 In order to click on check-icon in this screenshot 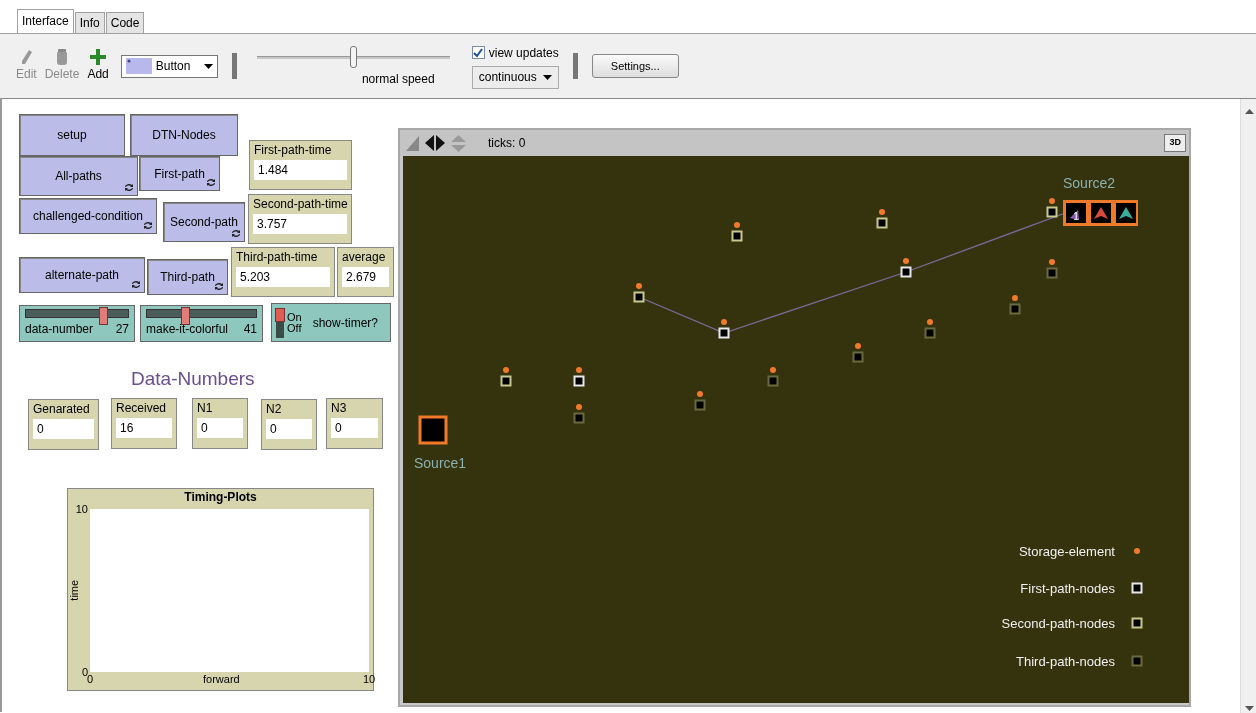, I will do `click(478, 52)`.